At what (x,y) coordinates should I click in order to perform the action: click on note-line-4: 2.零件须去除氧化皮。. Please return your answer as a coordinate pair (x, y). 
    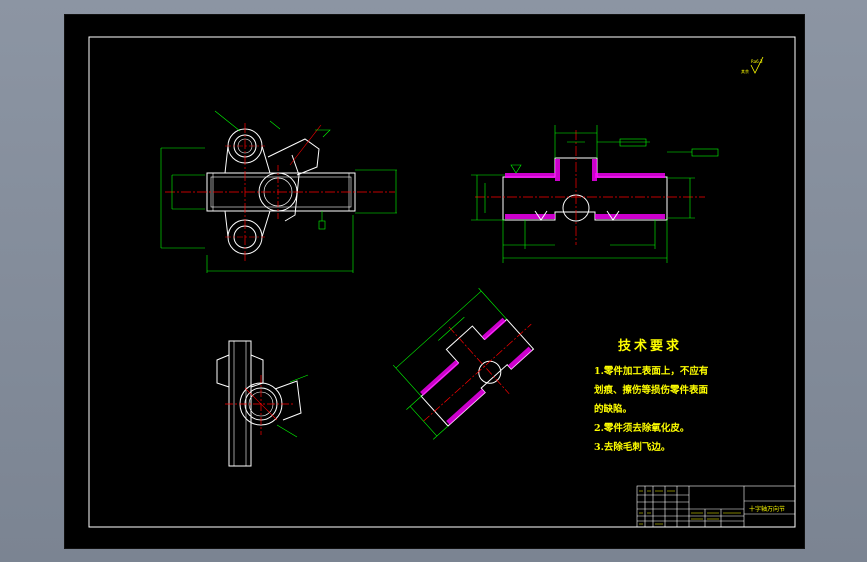
    Looking at the image, I should click on (642, 428).